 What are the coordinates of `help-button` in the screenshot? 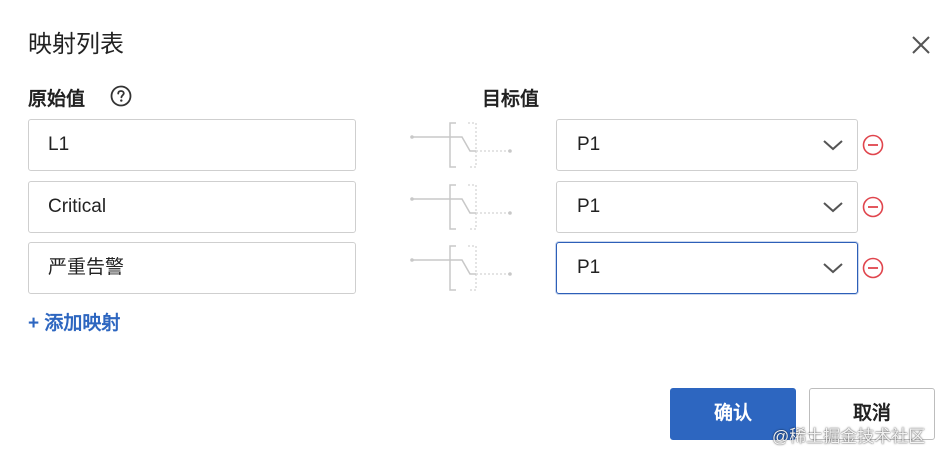 It's located at (121, 96).